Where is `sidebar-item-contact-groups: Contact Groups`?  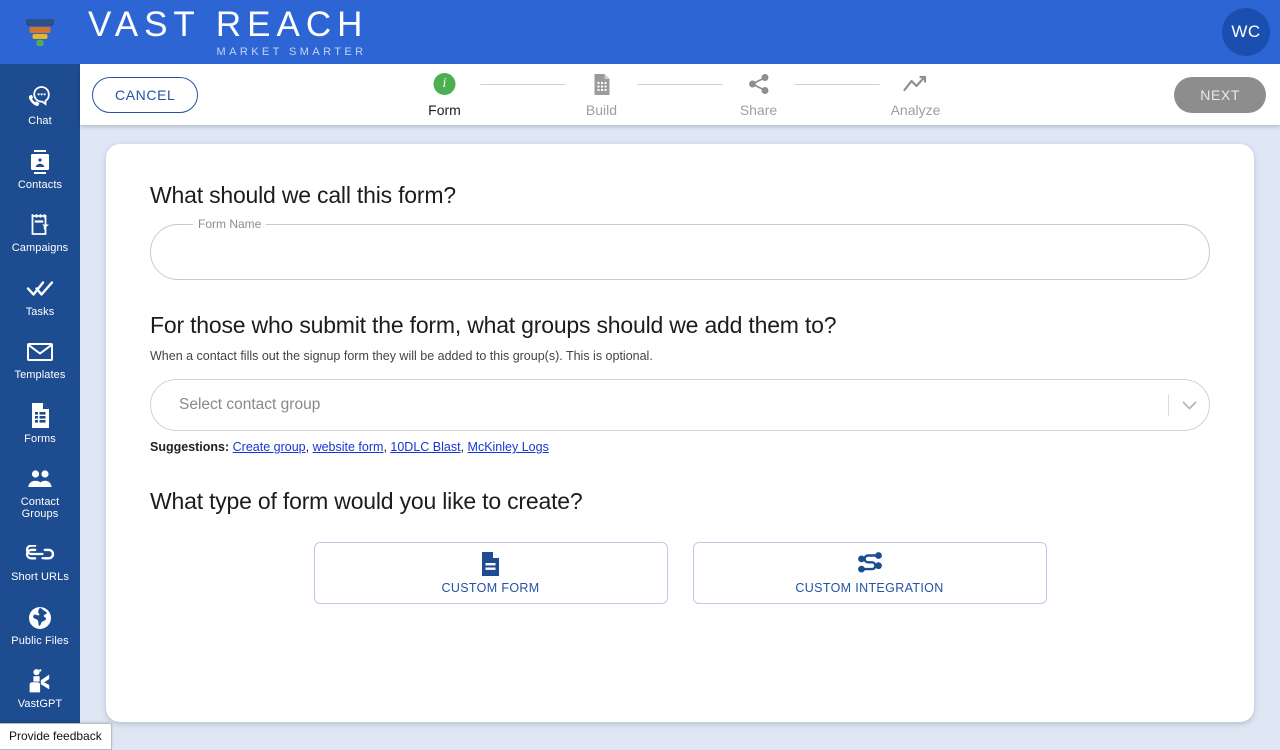
sidebar-item-contact-groups: Contact Groups is located at coordinates (40, 492).